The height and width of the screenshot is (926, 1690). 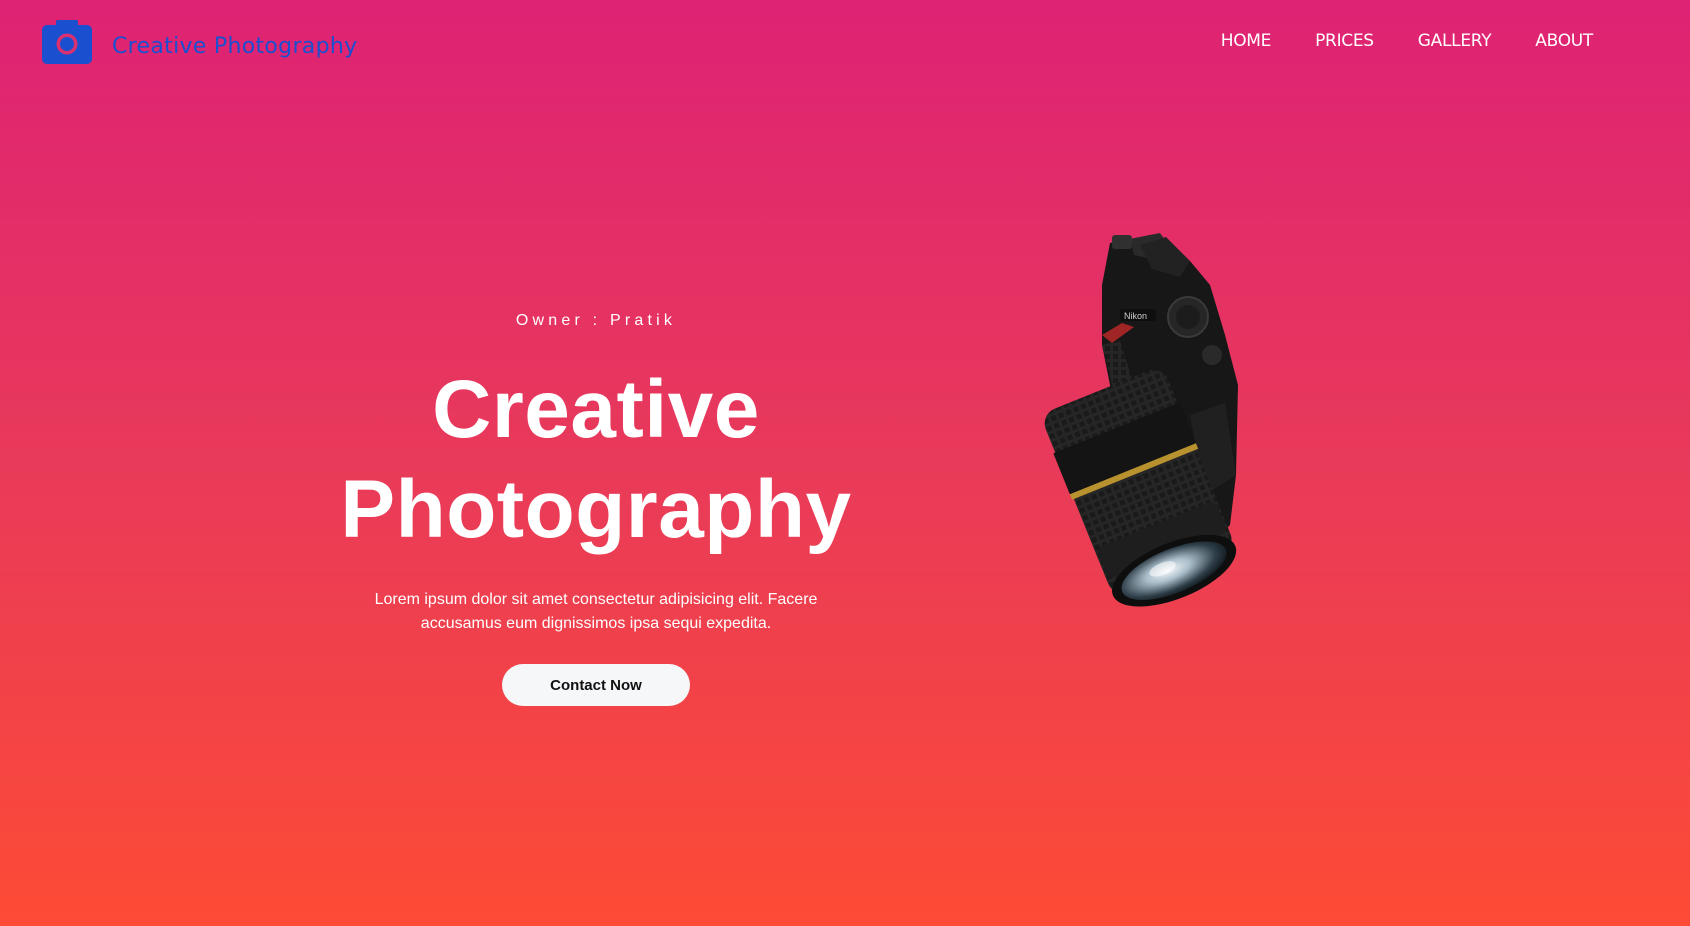 What do you see at coordinates (596, 685) in the screenshot?
I see `contact-now-button: Contact Now` at bounding box center [596, 685].